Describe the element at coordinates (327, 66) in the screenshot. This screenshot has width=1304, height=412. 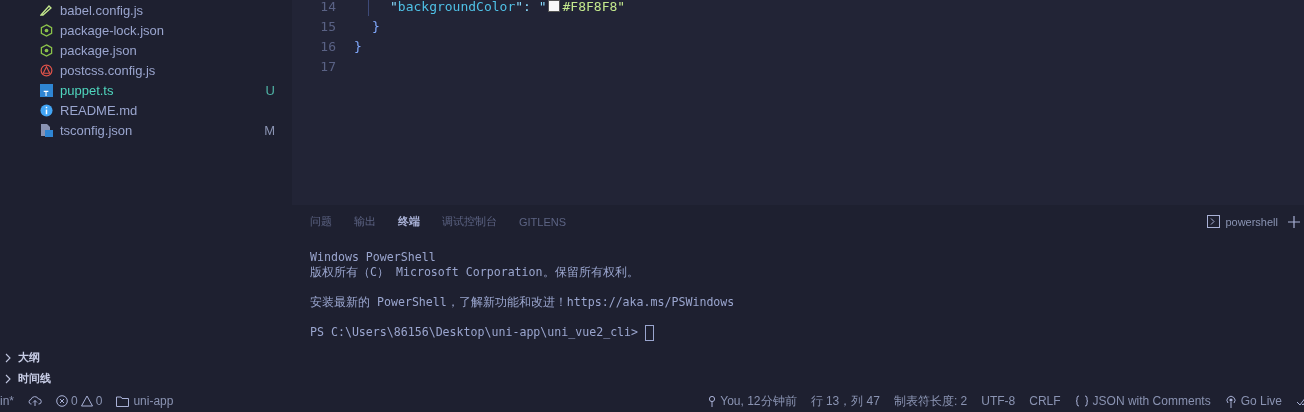
I see `line-number: 17` at that location.